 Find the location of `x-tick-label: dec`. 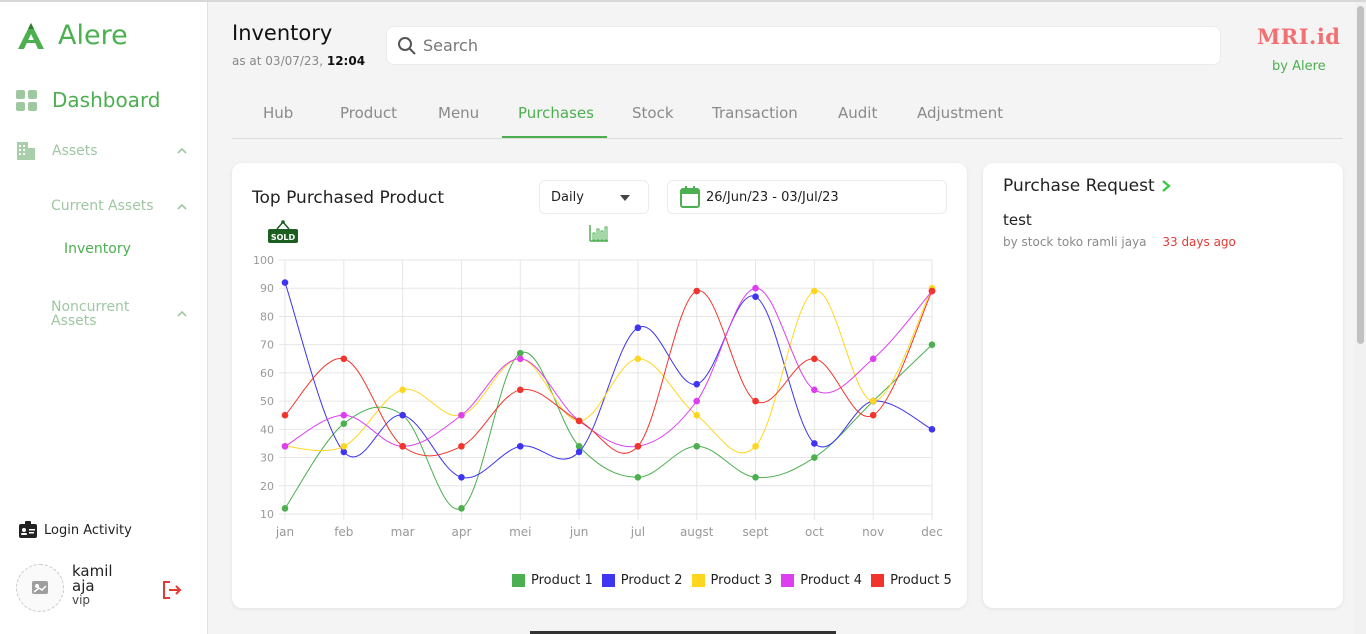

x-tick-label: dec is located at coordinates (932, 532).